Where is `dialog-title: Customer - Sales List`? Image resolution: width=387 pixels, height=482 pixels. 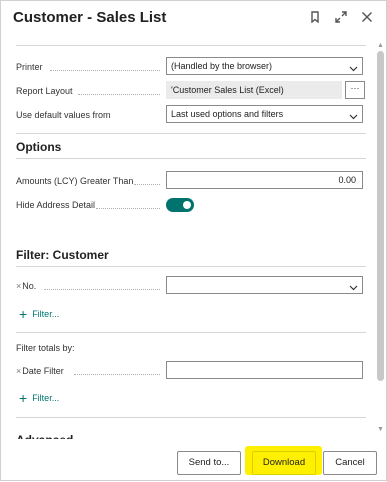
dialog-title: Customer - Sales List is located at coordinates (90, 17).